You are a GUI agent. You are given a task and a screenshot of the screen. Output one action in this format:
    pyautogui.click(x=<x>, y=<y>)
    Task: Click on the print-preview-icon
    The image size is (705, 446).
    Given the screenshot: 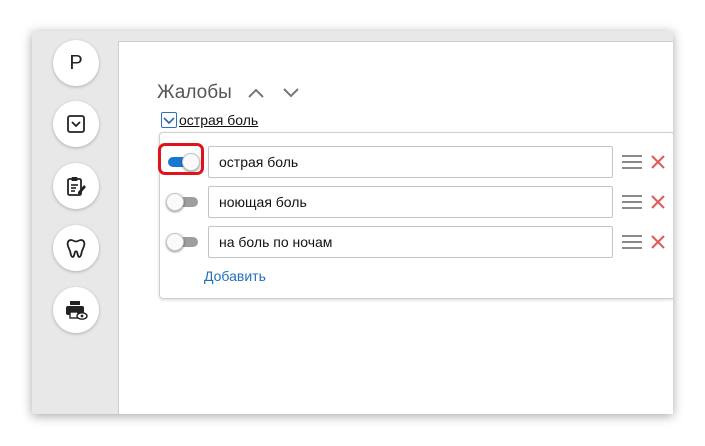 What is the action you would take?
    pyautogui.click(x=77, y=310)
    